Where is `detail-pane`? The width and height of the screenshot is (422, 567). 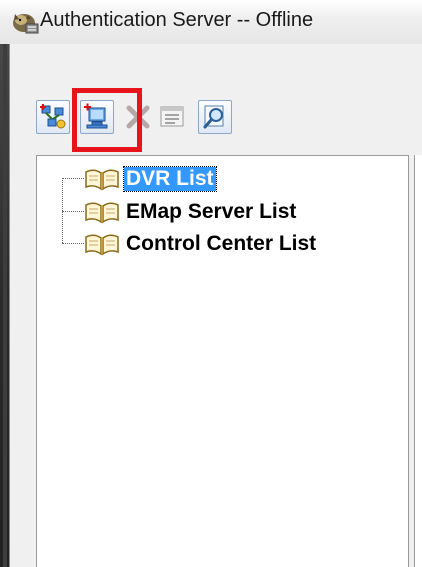
detail-pane is located at coordinates (418, 361).